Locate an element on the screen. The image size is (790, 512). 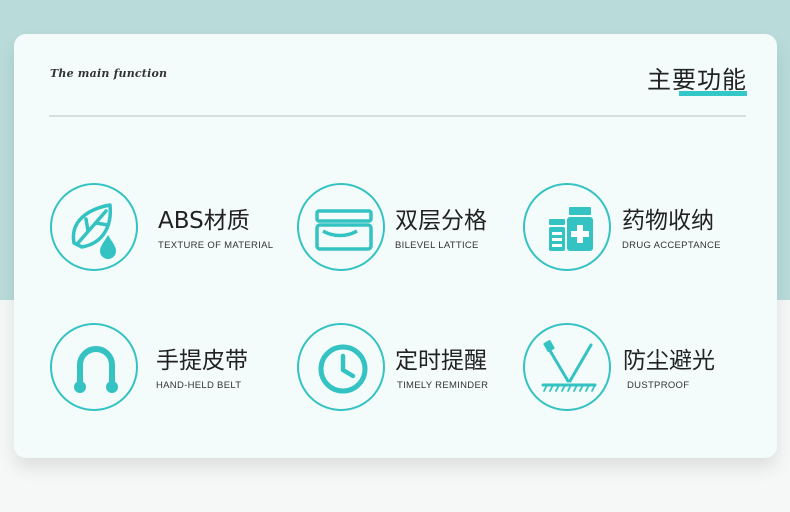
header-divider is located at coordinates (397, 116).